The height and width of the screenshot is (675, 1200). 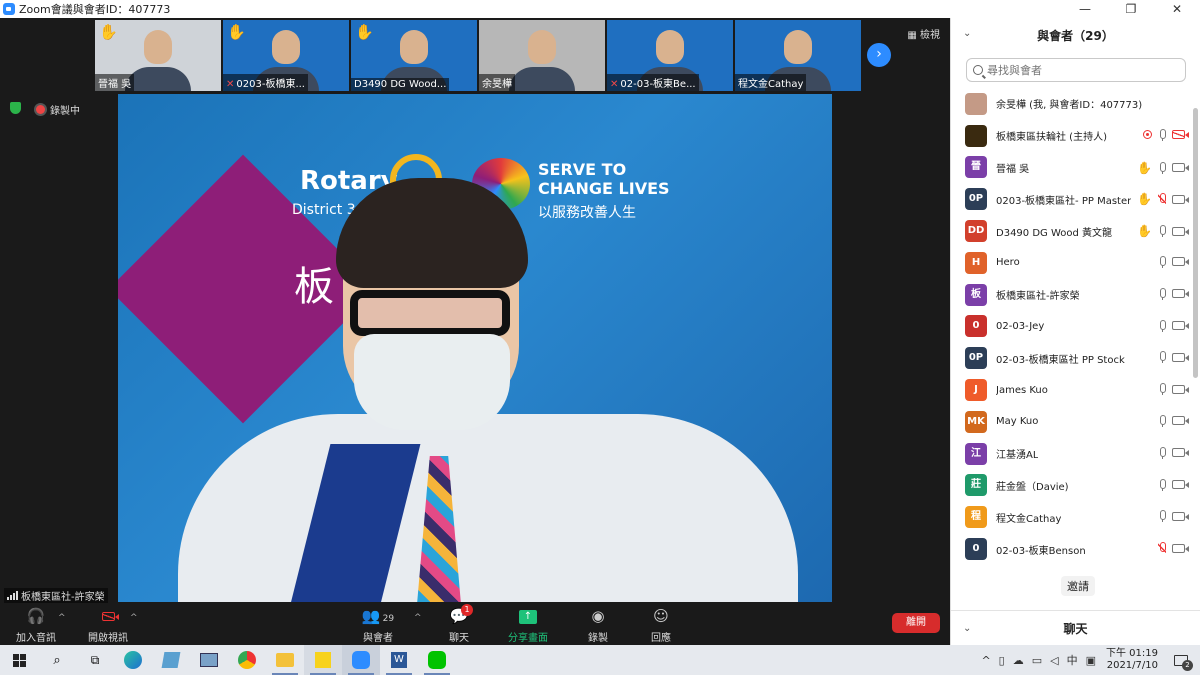 I want to click on next-page-button: ›, so click(x=879, y=55).